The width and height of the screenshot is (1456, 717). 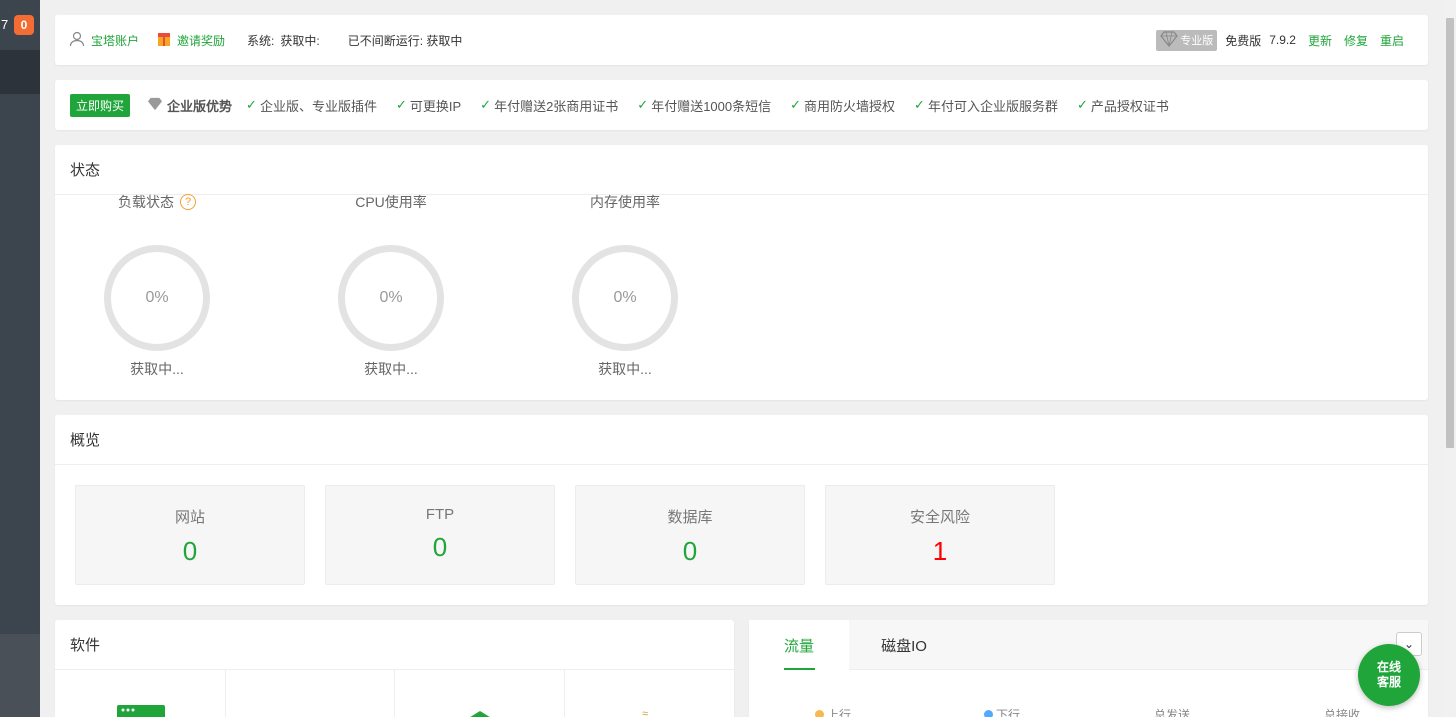 What do you see at coordinates (988, 713) in the screenshot?
I see `download-dot-icon` at bounding box center [988, 713].